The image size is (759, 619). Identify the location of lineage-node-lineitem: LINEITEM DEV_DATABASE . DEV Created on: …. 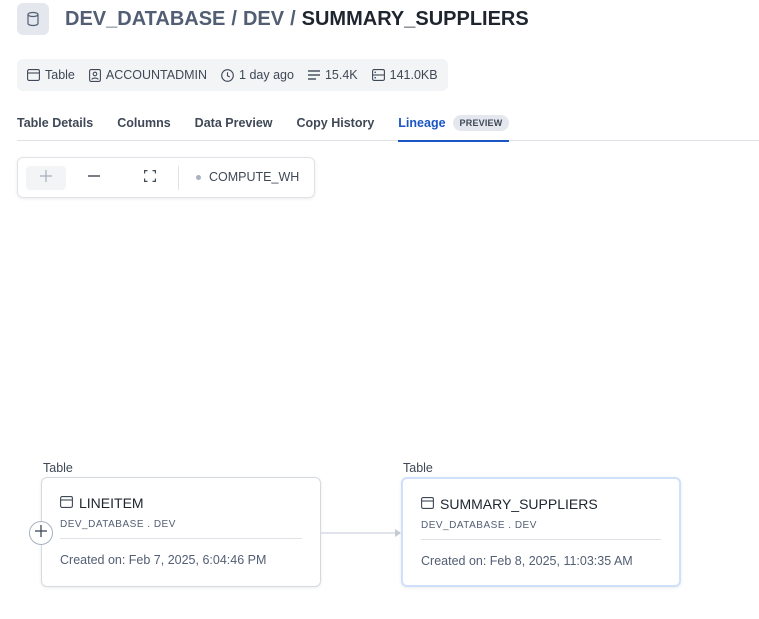
(181, 532).